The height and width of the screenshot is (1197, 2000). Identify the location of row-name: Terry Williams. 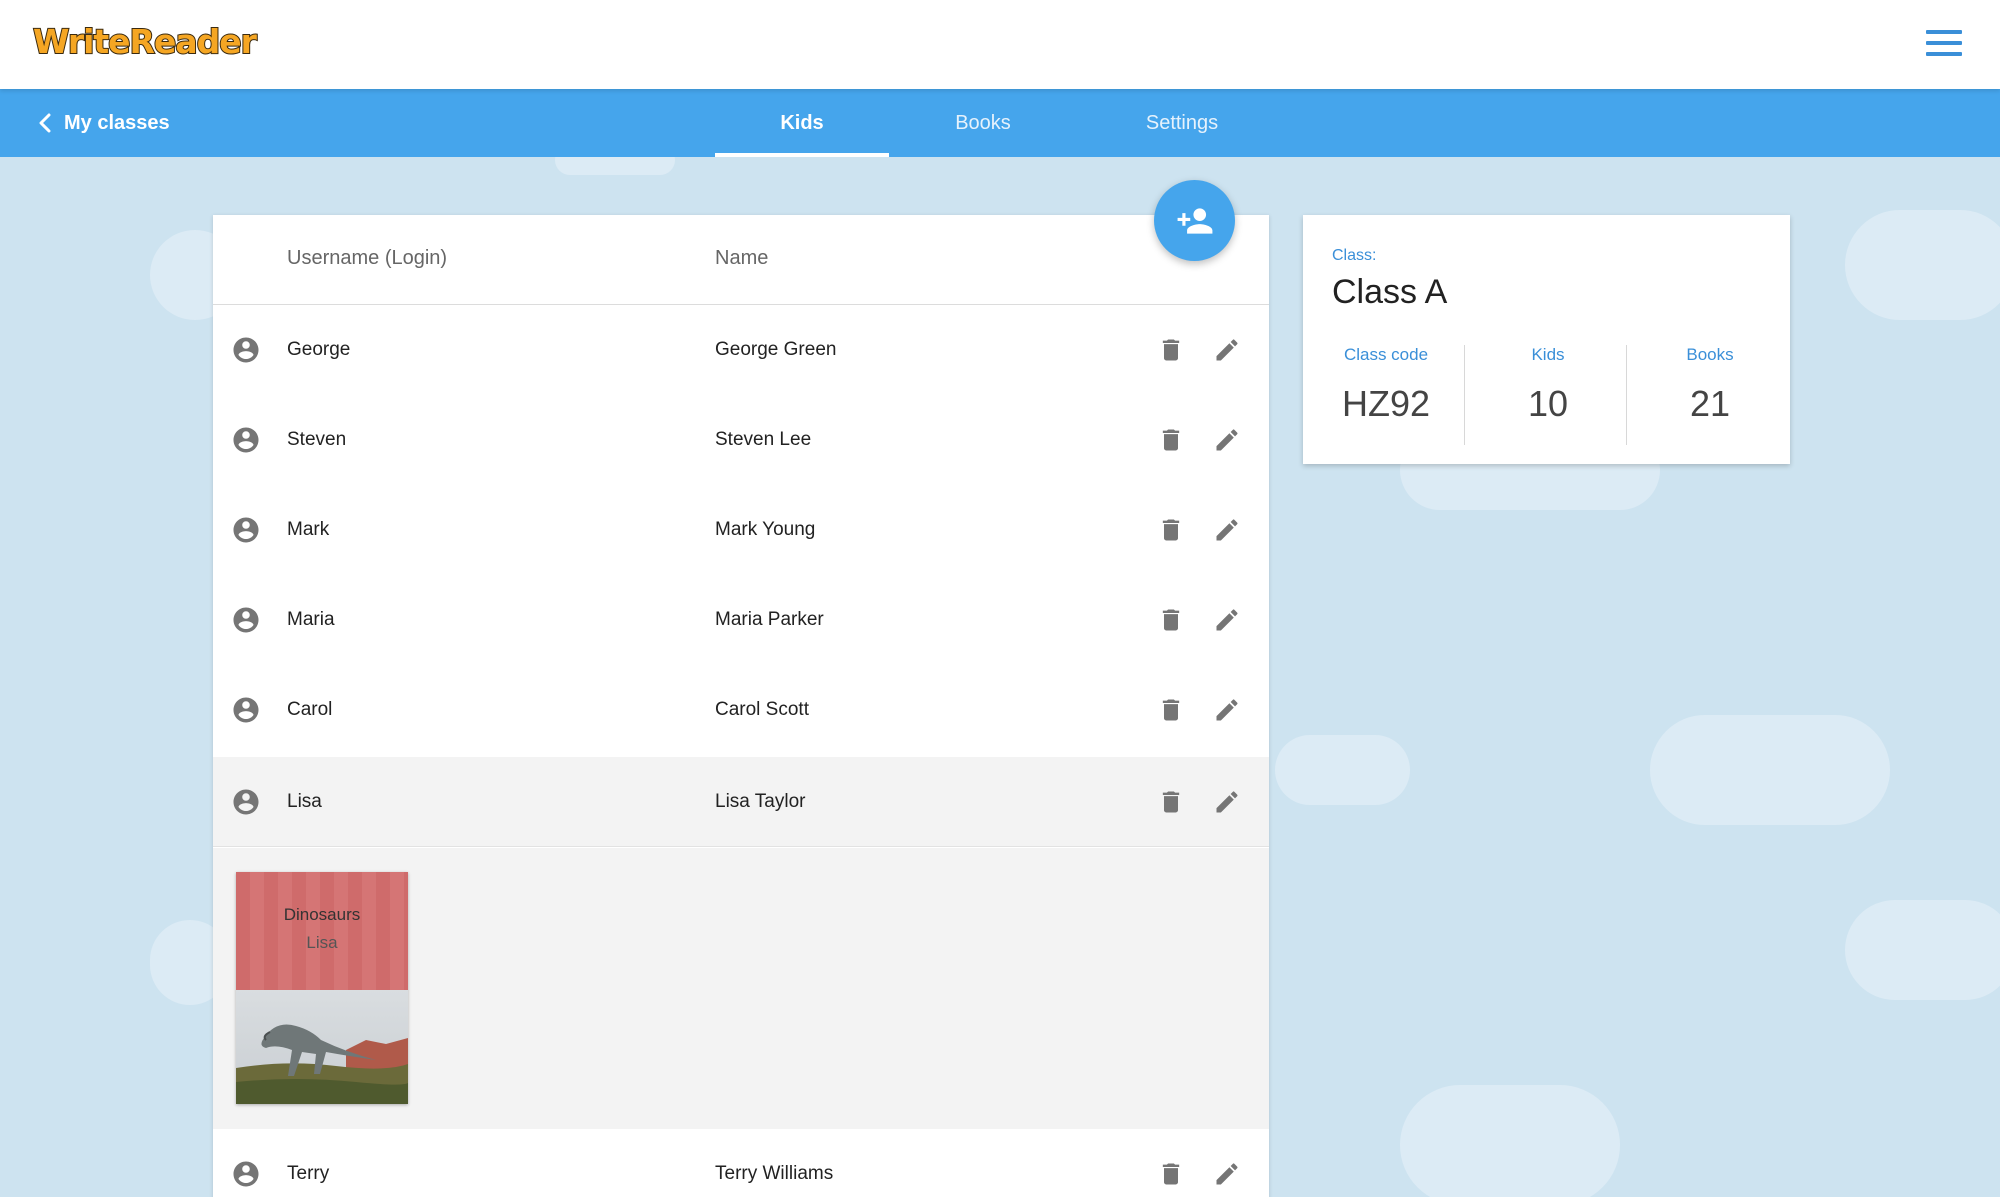
(774, 1173).